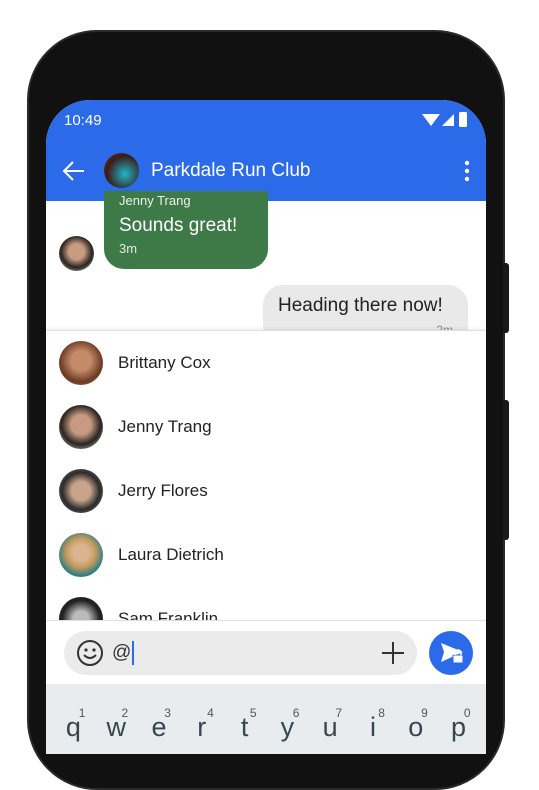 The height and width of the screenshot is (790, 539). What do you see at coordinates (202, 727) in the screenshot?
I see `key-letter: r` at bounding box center [202, 727].